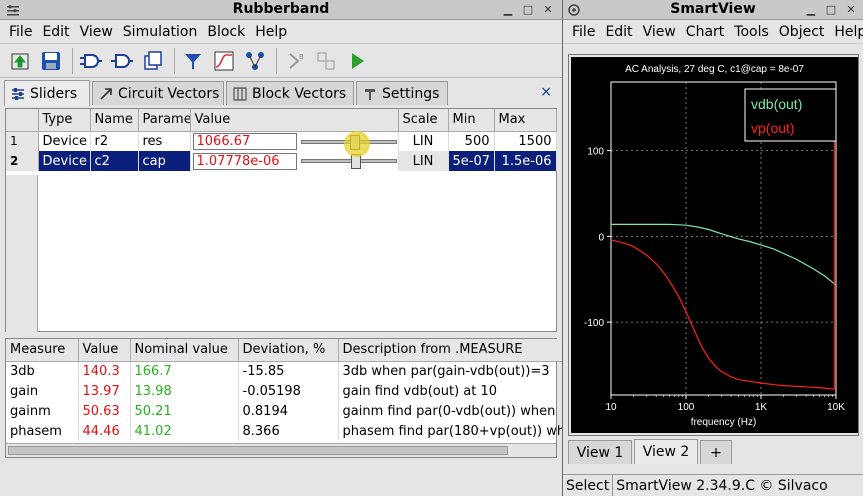 This screenshot has height=496, width=863. Describe the element at coordinates (64, 120) in the screenshot. I see `col-header-type: Type` at that location.